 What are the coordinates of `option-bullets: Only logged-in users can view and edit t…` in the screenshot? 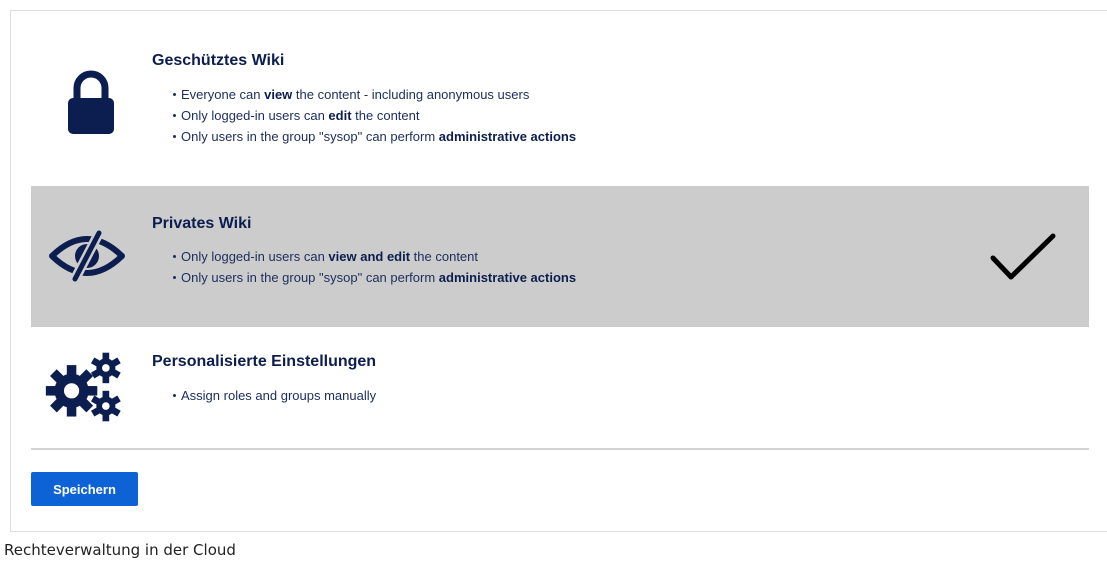 It's located at (374, 267).